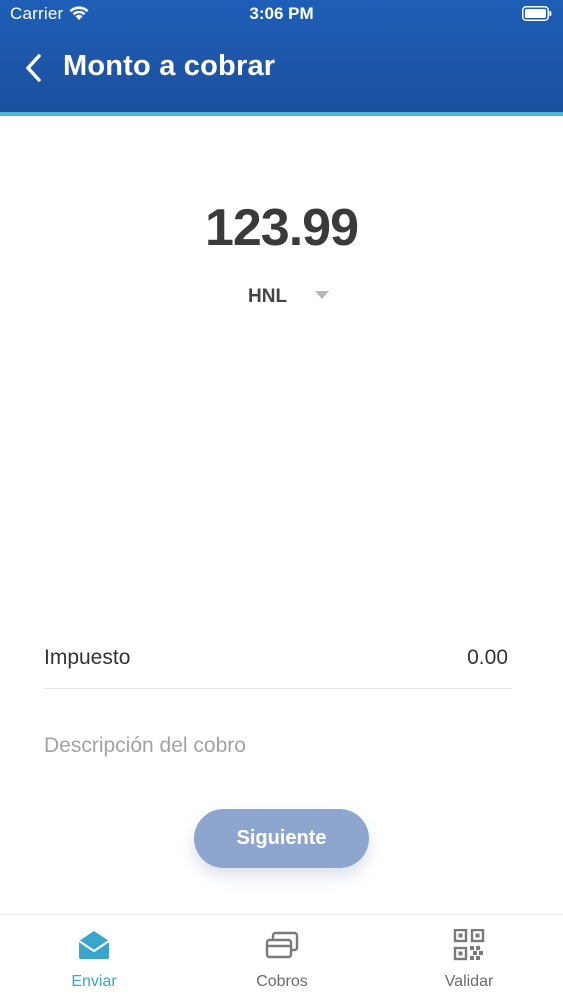  I want to click on next-button: Siguiente, so click(281, 838).